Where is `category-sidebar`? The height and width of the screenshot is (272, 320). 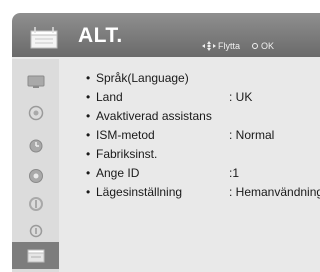
category-sidebar is located at coordinates (35, 165).